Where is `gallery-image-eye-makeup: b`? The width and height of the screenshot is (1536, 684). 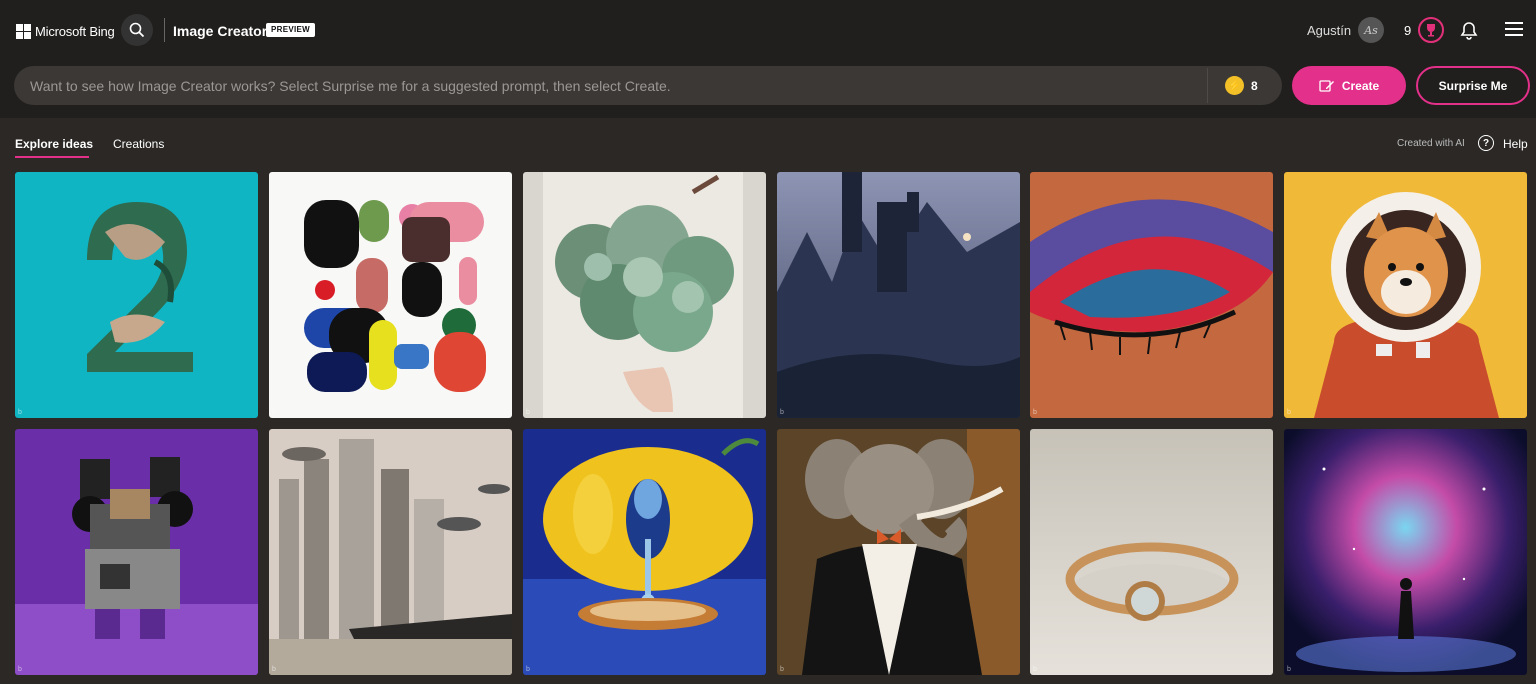 gallery-image-eye-makeup: b is located at coordinates (1151, 295).